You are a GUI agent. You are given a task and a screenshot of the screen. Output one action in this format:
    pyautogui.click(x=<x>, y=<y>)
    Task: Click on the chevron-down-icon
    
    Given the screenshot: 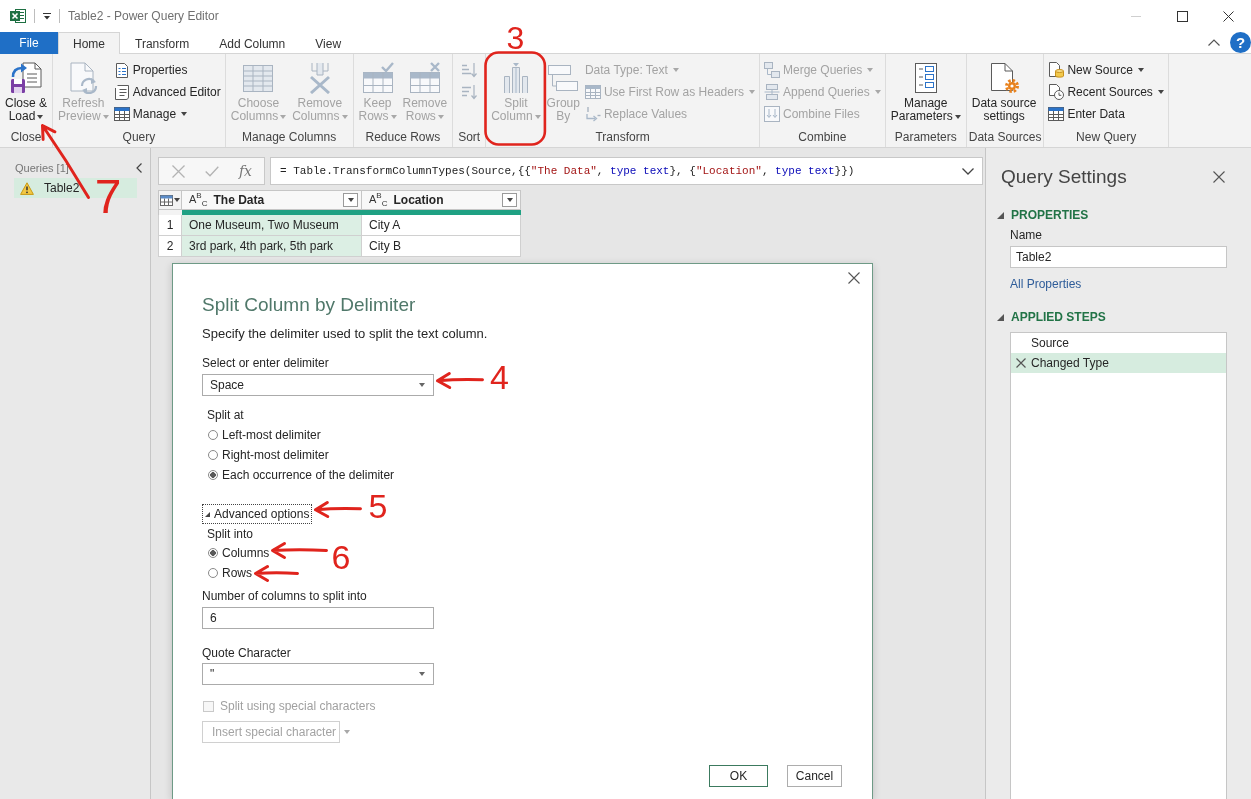 What is the action you would take?
    pyautogui.click(x=968, y=171)
    